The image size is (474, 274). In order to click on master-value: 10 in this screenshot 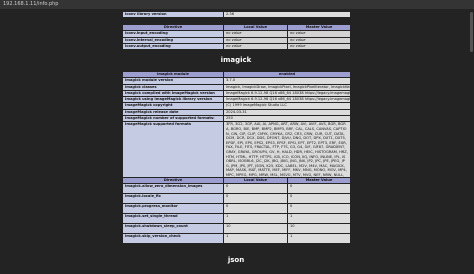, I will do `click(319, 229)`.